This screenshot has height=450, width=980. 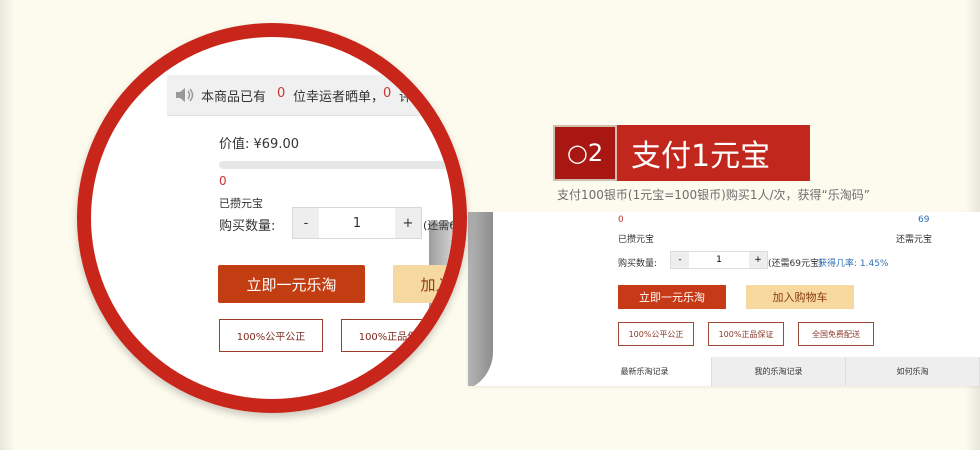 I want to click on magnified-decrease-button: -, so click(x=306, y=223).